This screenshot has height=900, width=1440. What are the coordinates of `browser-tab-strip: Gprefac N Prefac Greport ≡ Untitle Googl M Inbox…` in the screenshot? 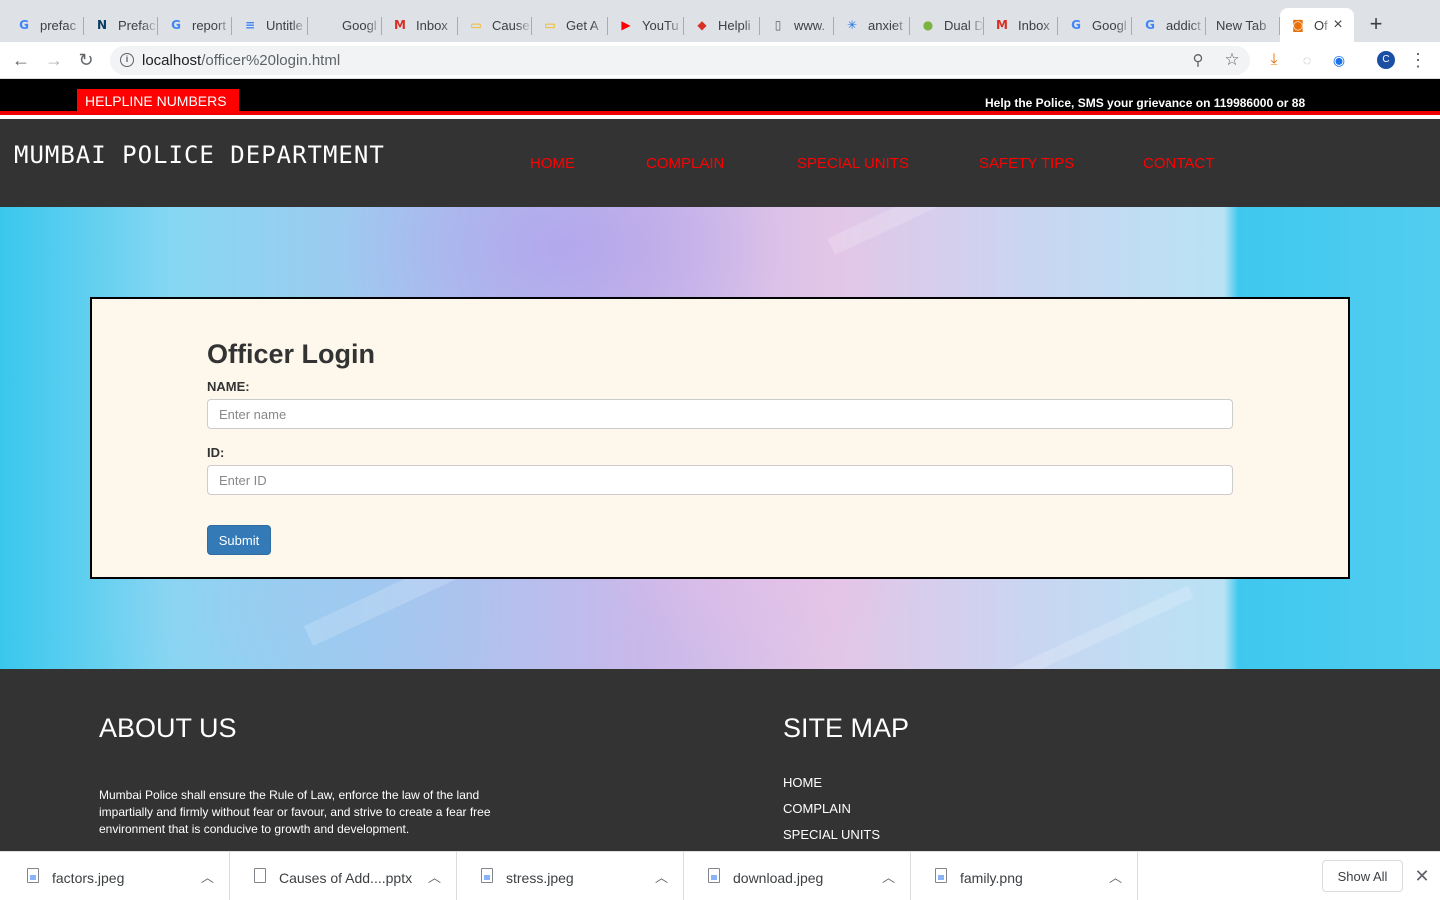 It's located at (720, 21).